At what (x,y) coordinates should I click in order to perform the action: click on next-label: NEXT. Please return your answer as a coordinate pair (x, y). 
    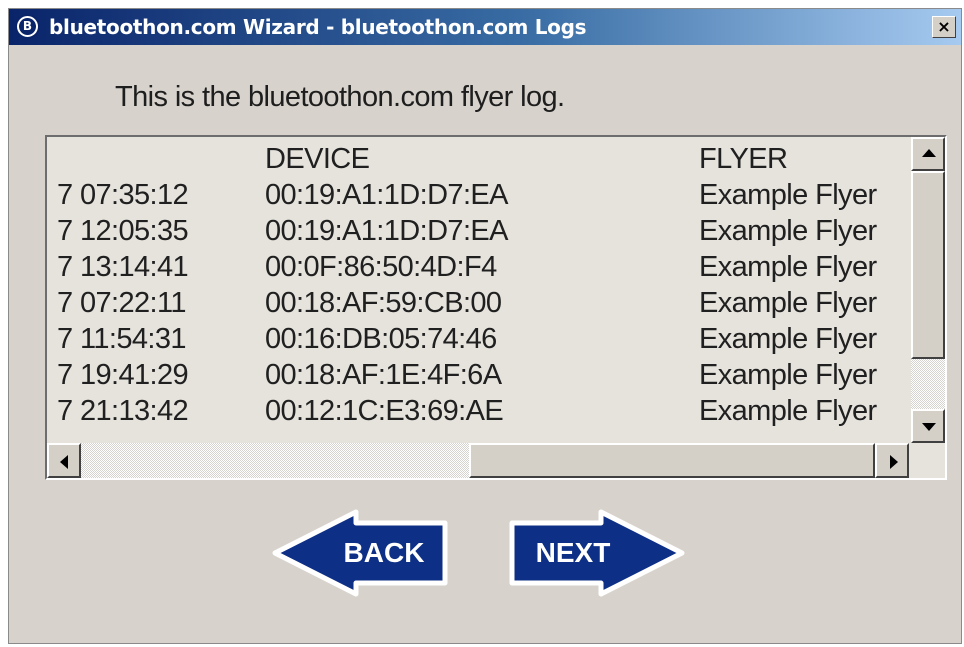
    Looking at the image, I should click on (573, 552).